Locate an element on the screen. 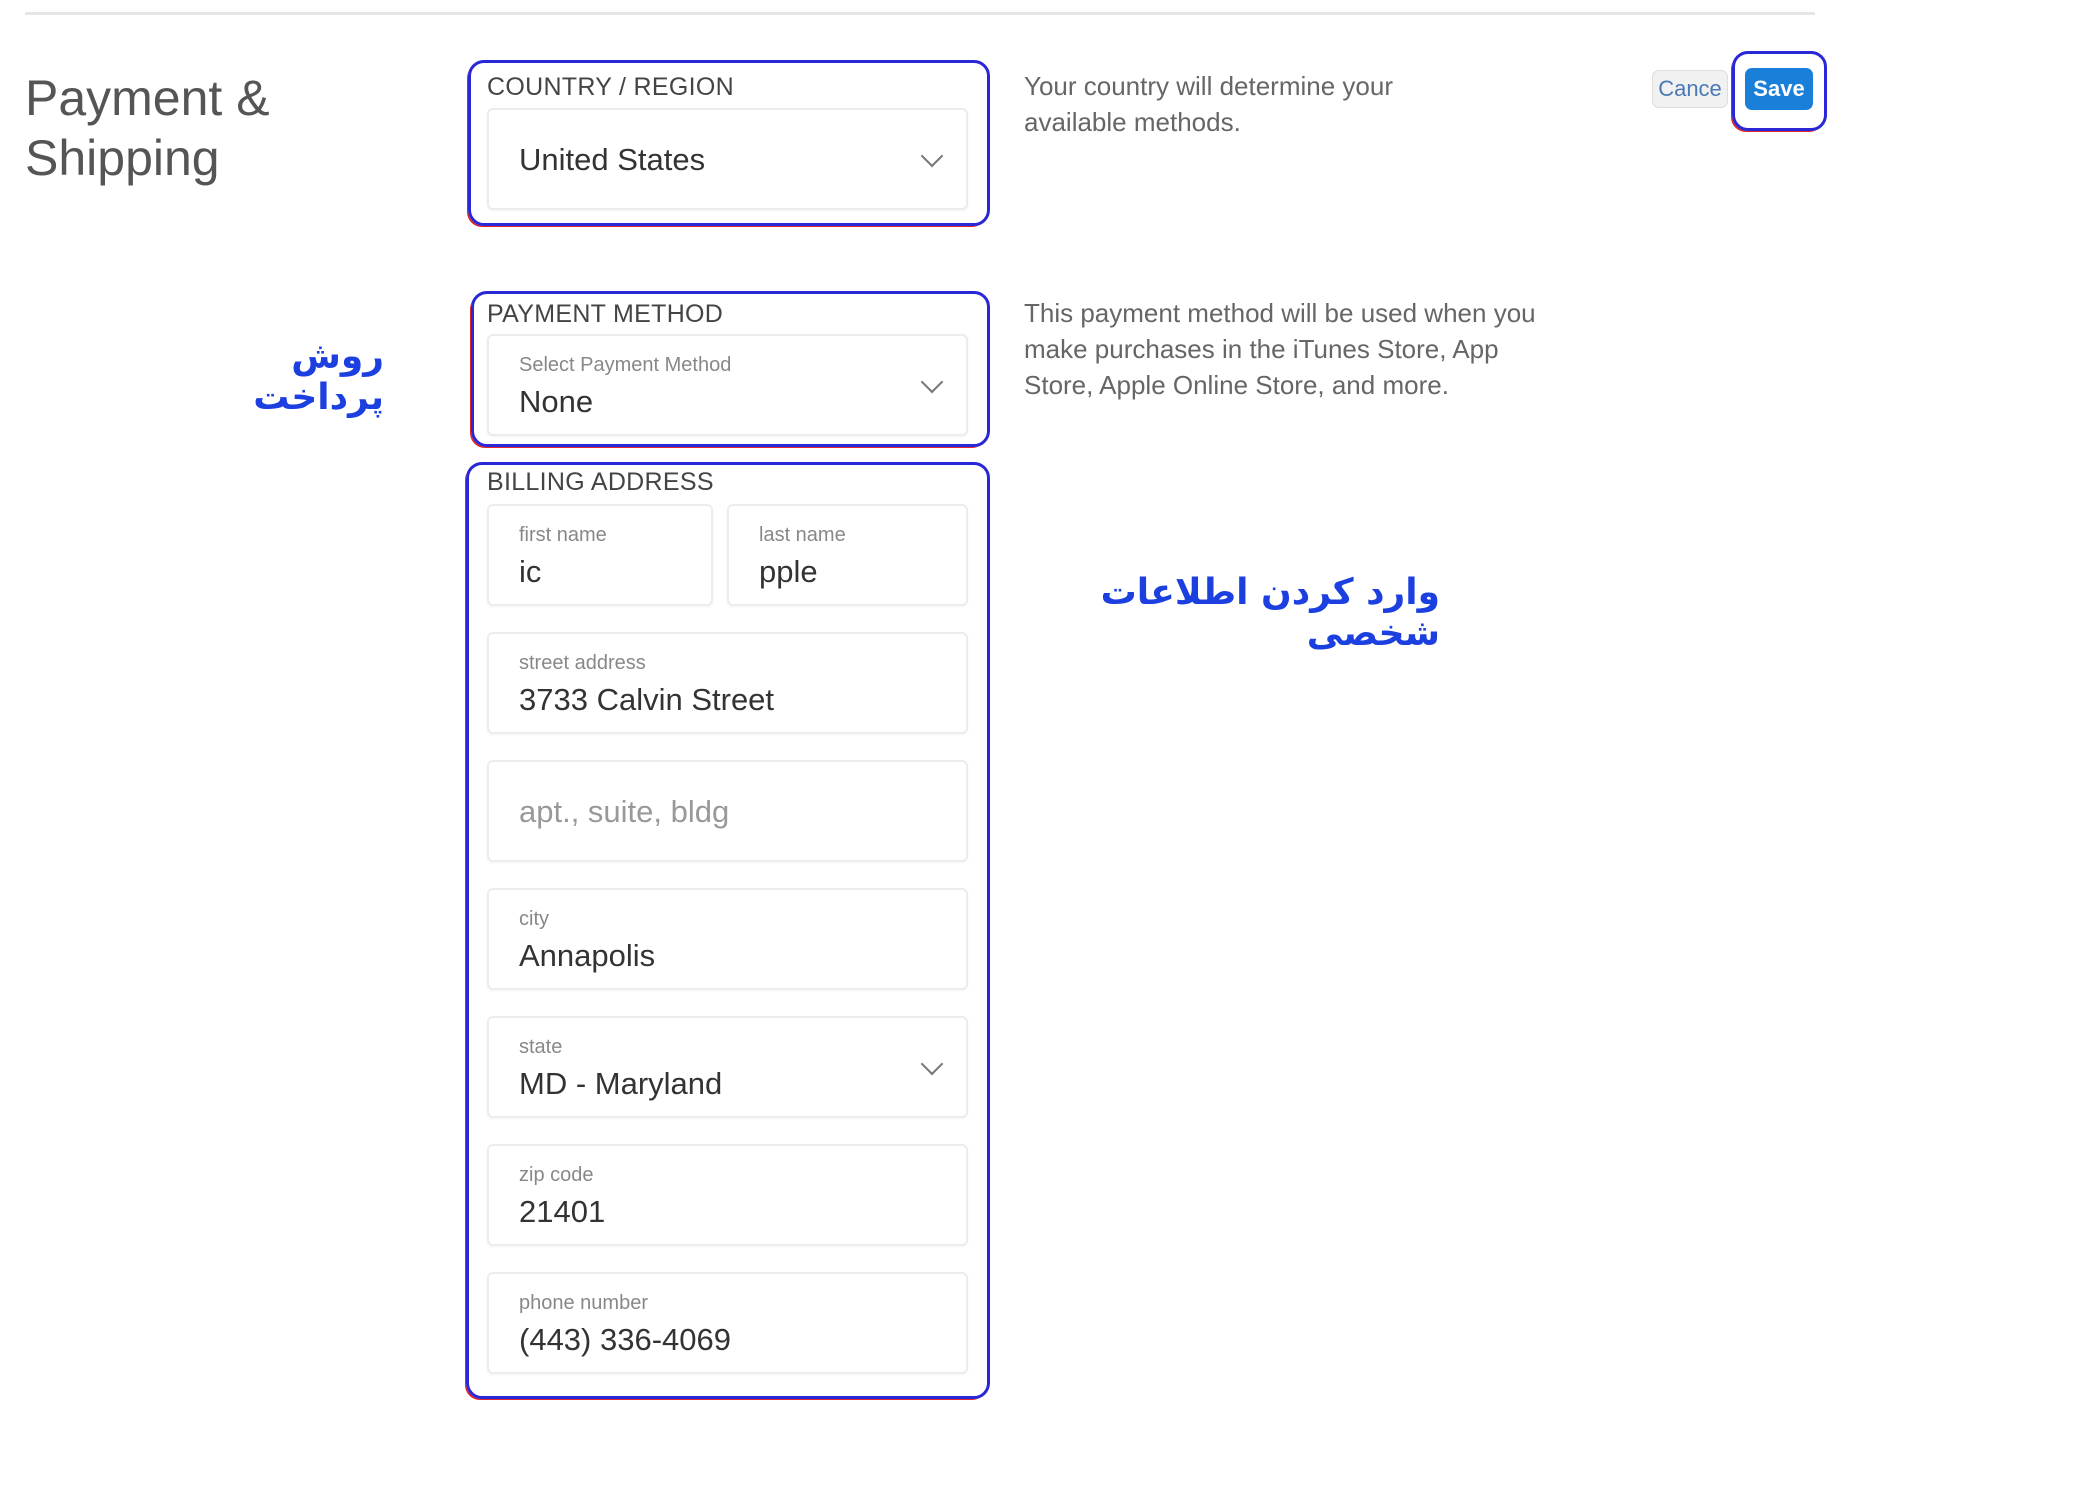 The image size is (2100, 1500). zip-code-field: zip code 21401 is located at coordinates (727, 1195).